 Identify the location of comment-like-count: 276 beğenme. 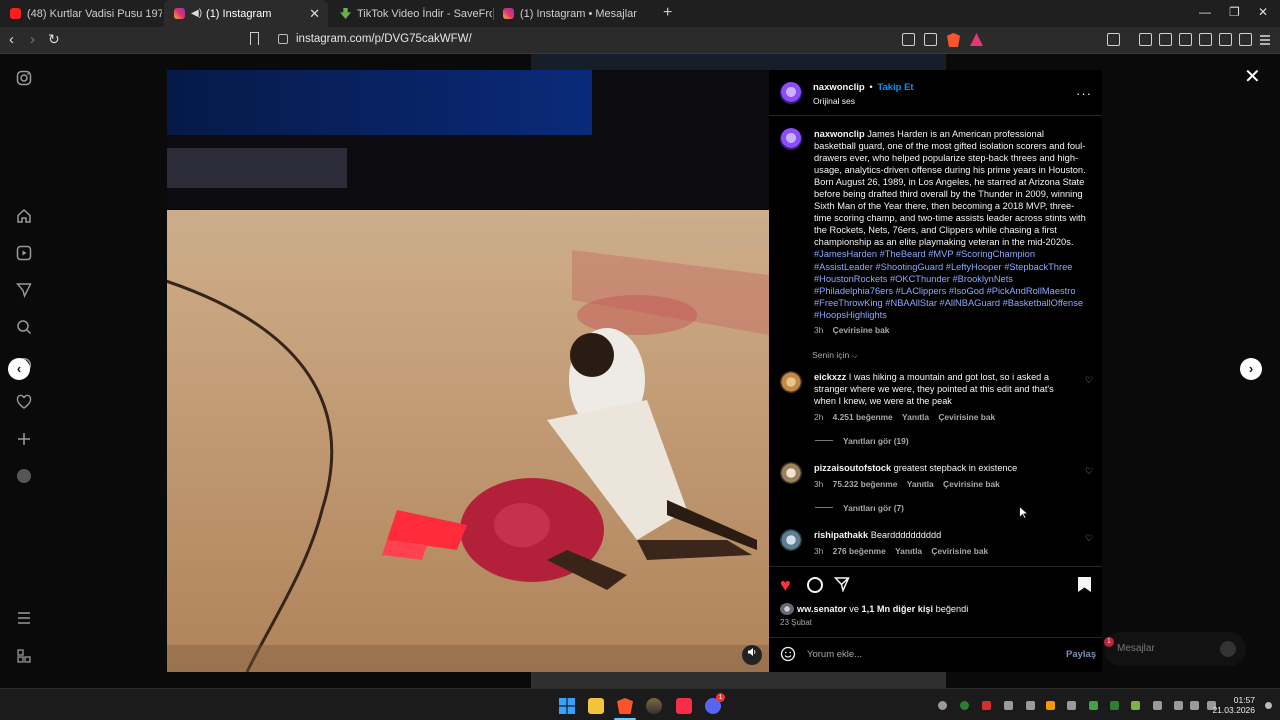
(859, 551).